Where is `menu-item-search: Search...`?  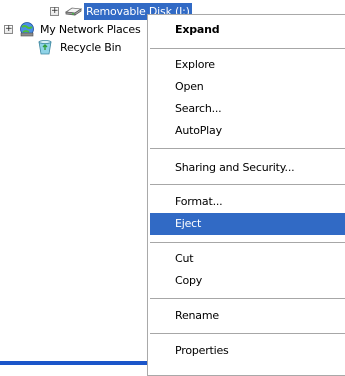 menu-item-search: Search... is located at coordinates (247, 109).